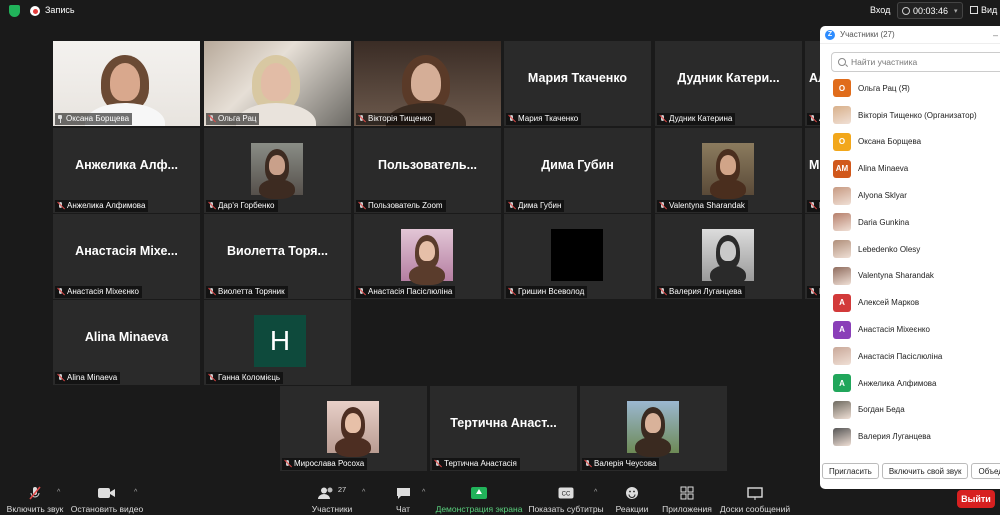 This screenshot has height=515, width=1000. What do you see at coordinates (881, 410) in the screenshot?
I see `participant-name: Богдан Беда` at bounding box center [881, 410].